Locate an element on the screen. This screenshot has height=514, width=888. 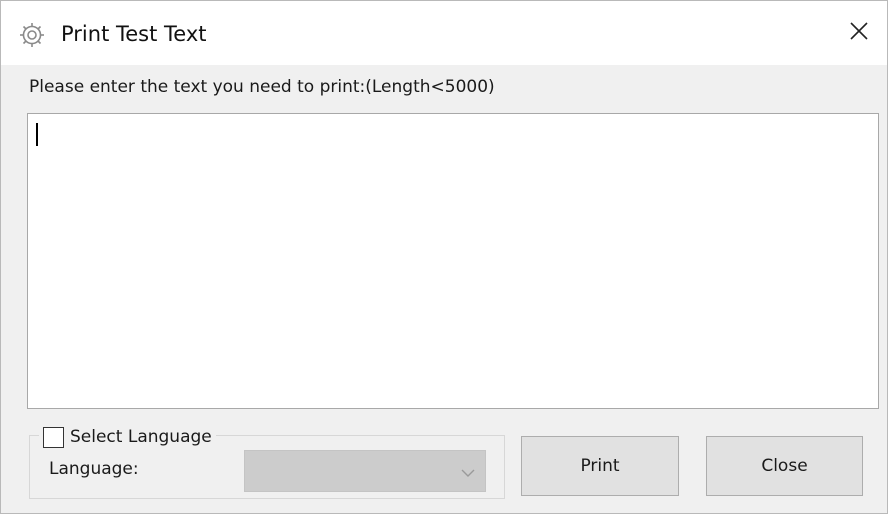
select-language-label: Select Language is located at coordinates (141, 437).